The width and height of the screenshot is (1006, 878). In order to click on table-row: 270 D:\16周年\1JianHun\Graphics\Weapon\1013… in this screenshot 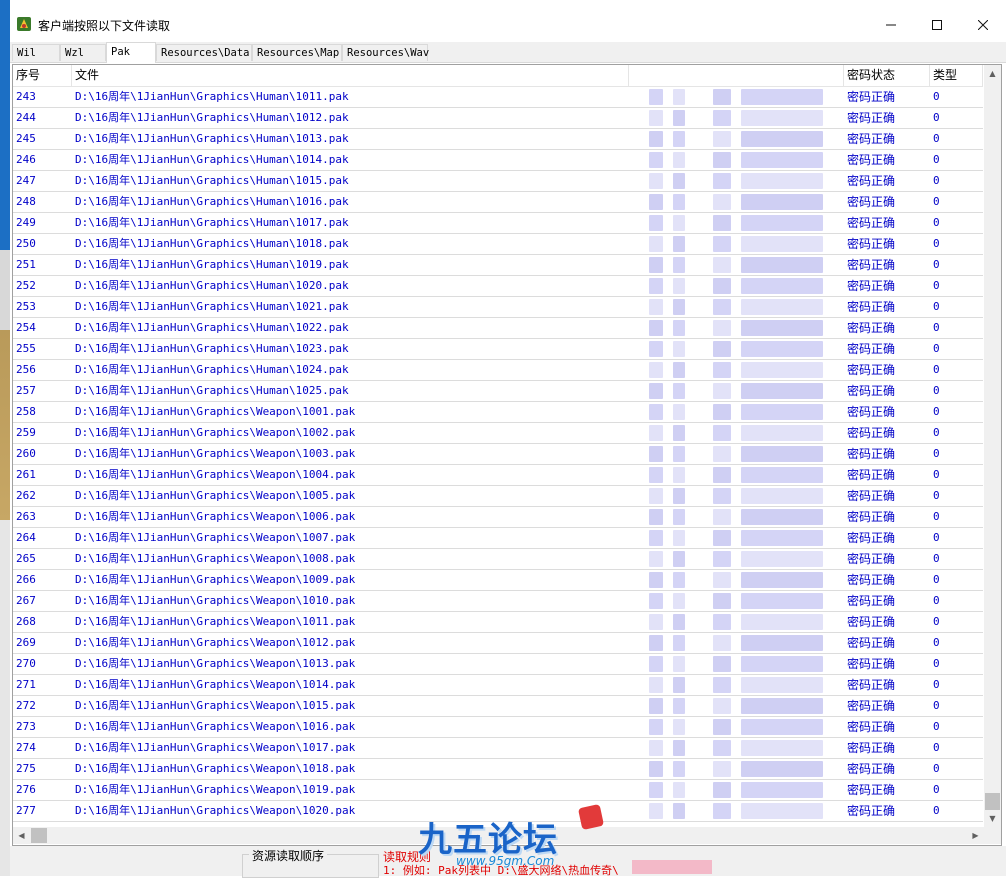, I will do `click(498, 664)`.